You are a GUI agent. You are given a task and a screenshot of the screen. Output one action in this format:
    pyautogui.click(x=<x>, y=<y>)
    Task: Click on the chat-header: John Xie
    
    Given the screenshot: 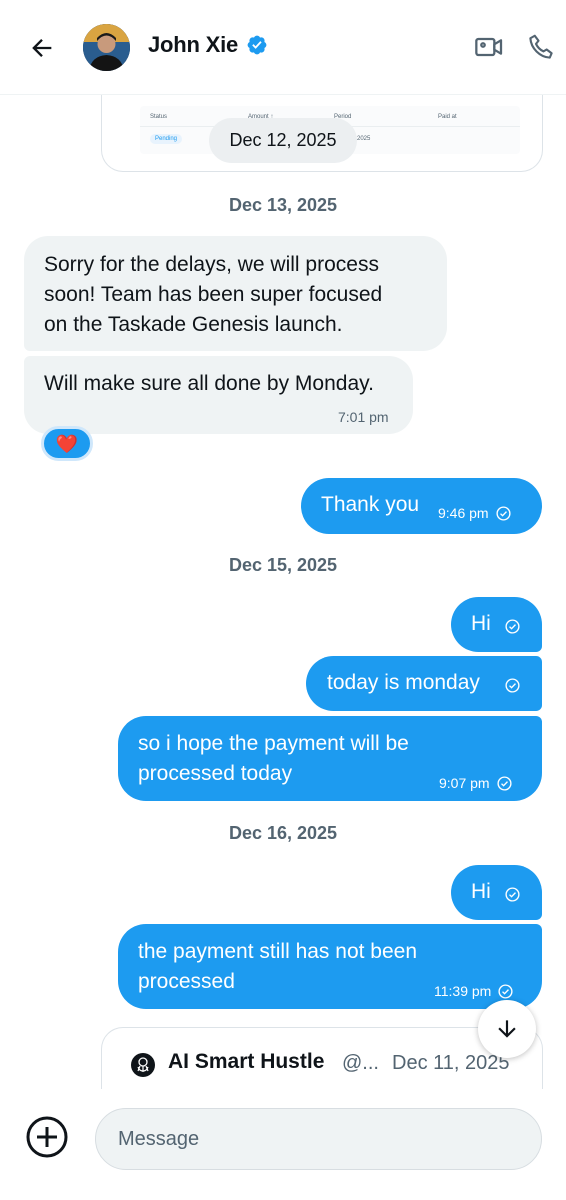 What is the action you would take?
    pyautogui.click(x=283, y=47)
    